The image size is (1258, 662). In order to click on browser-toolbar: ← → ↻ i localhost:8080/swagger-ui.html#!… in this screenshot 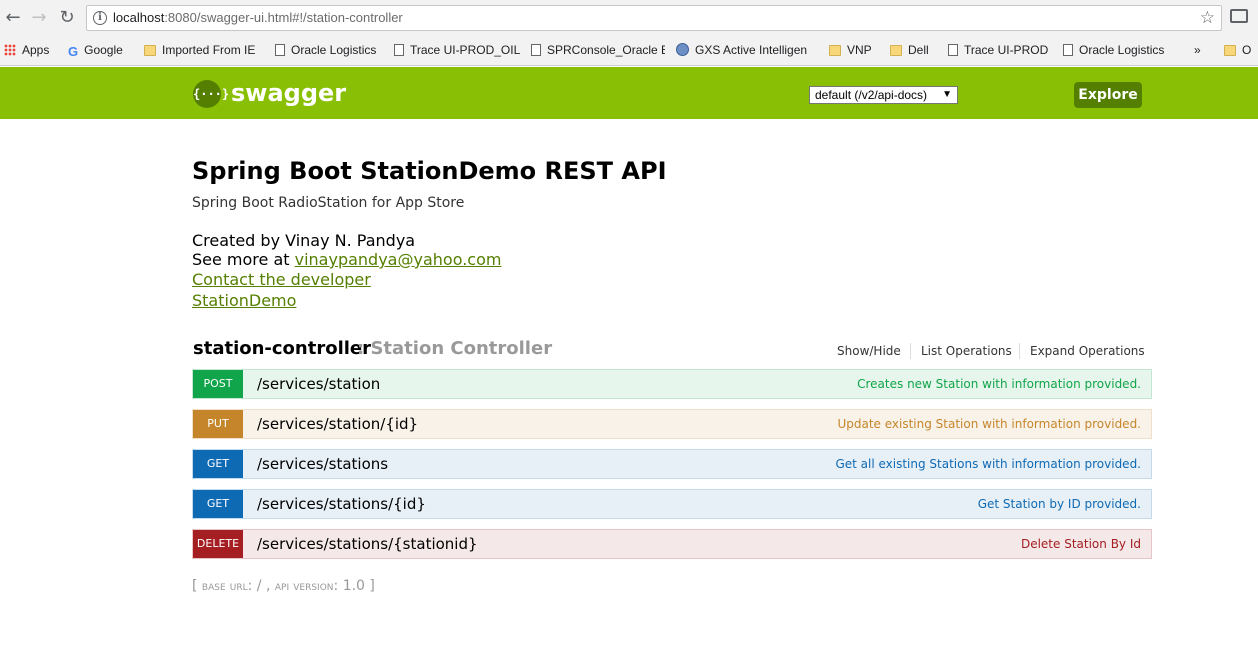, I will do `click(629, 18)`.